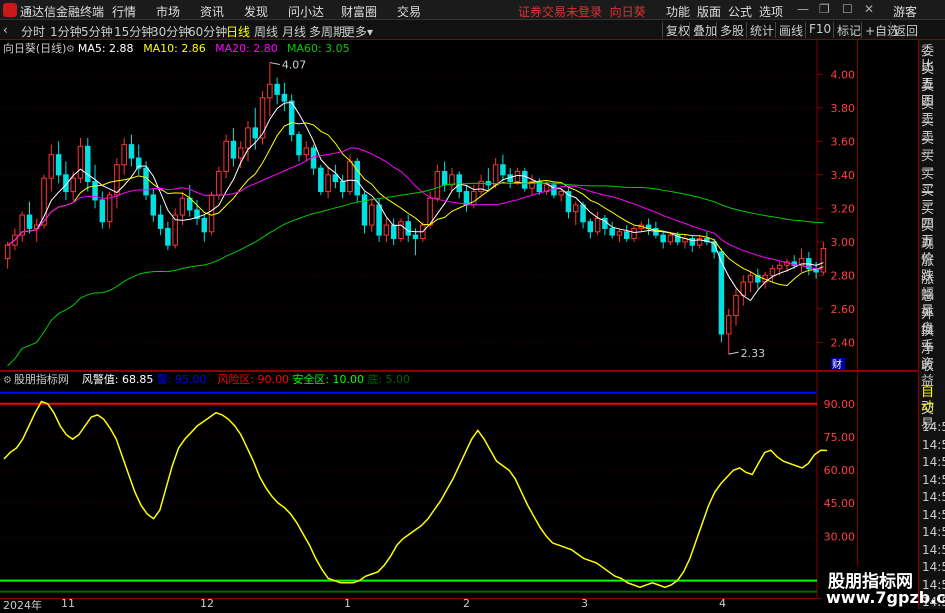  What do you see at coordinates (847, 9) in the screenshot?
I see `maximize-icon: ☐` at bounding box center [847, 9].